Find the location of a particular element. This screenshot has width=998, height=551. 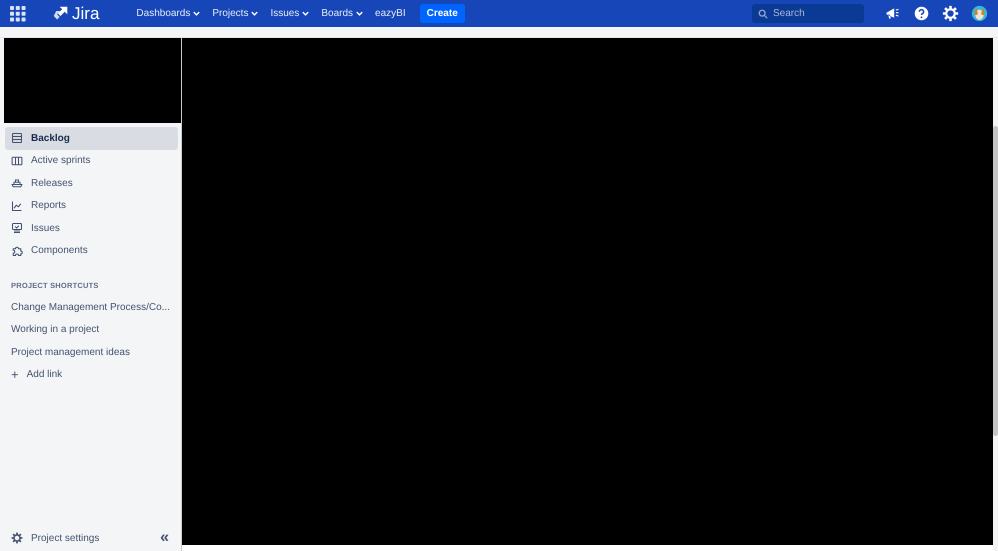

project-settings-link: Project settings is located at coordinates (55, 538).